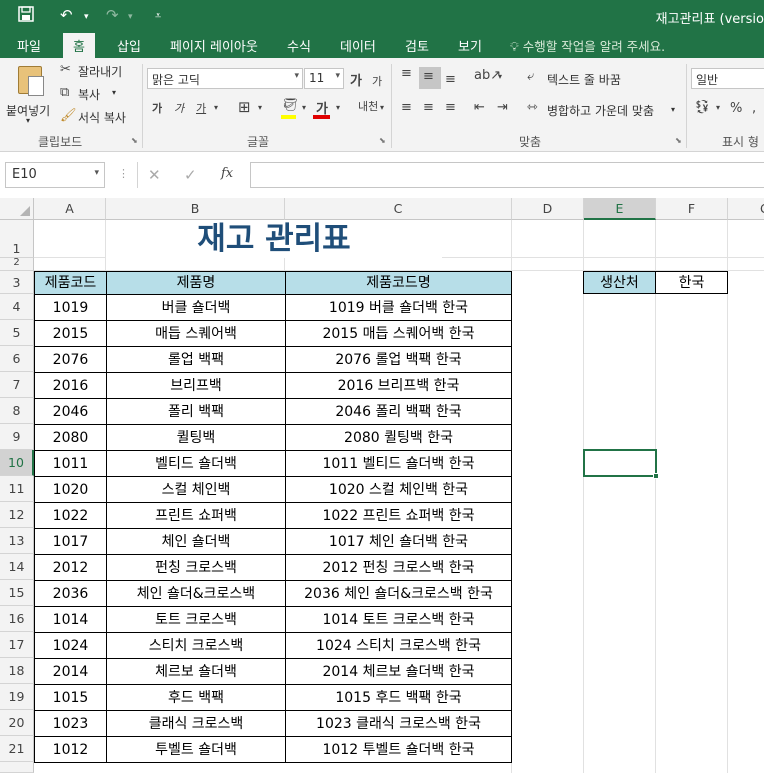 This screenshot has height=773, width=764. Describe the element at coordinates (26, 16) in the screenshot. I see `save-icon` at that location.